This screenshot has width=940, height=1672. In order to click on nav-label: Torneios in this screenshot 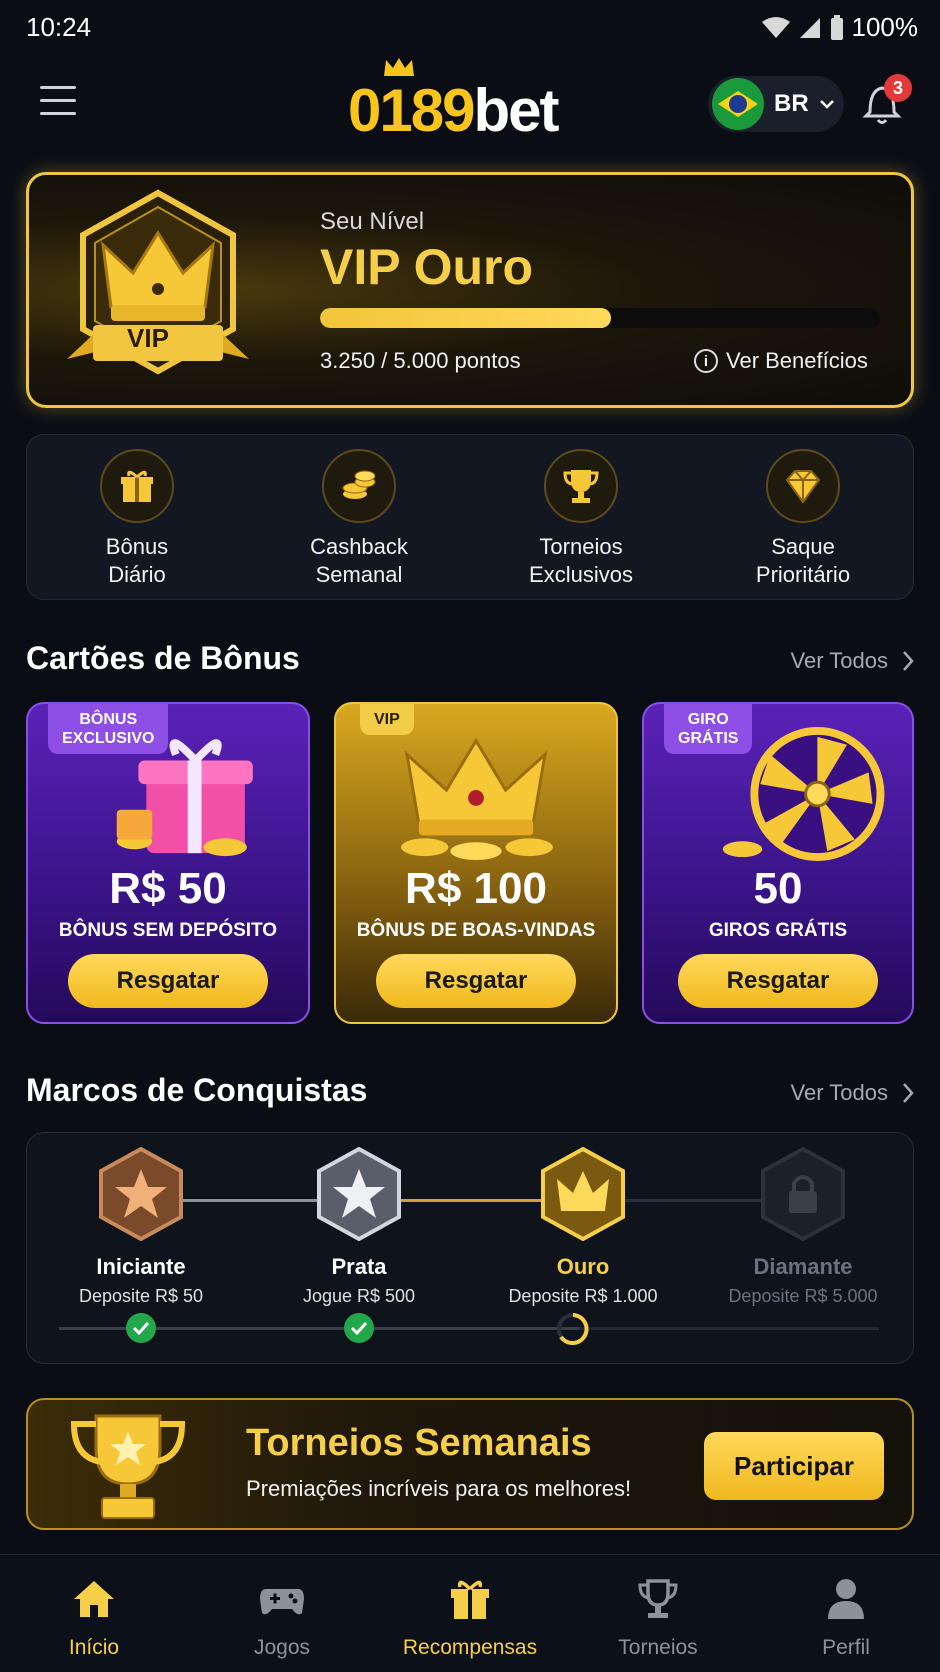, I will do `click(658, 1647)`.